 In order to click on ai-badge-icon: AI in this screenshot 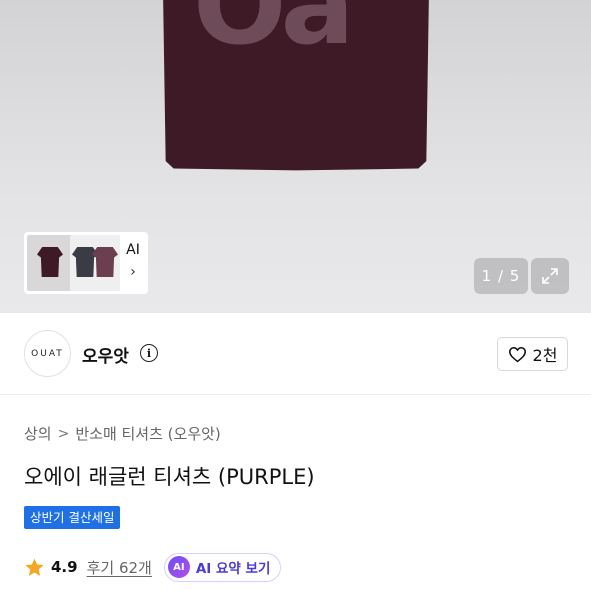, I will do `click(178, 567)`.